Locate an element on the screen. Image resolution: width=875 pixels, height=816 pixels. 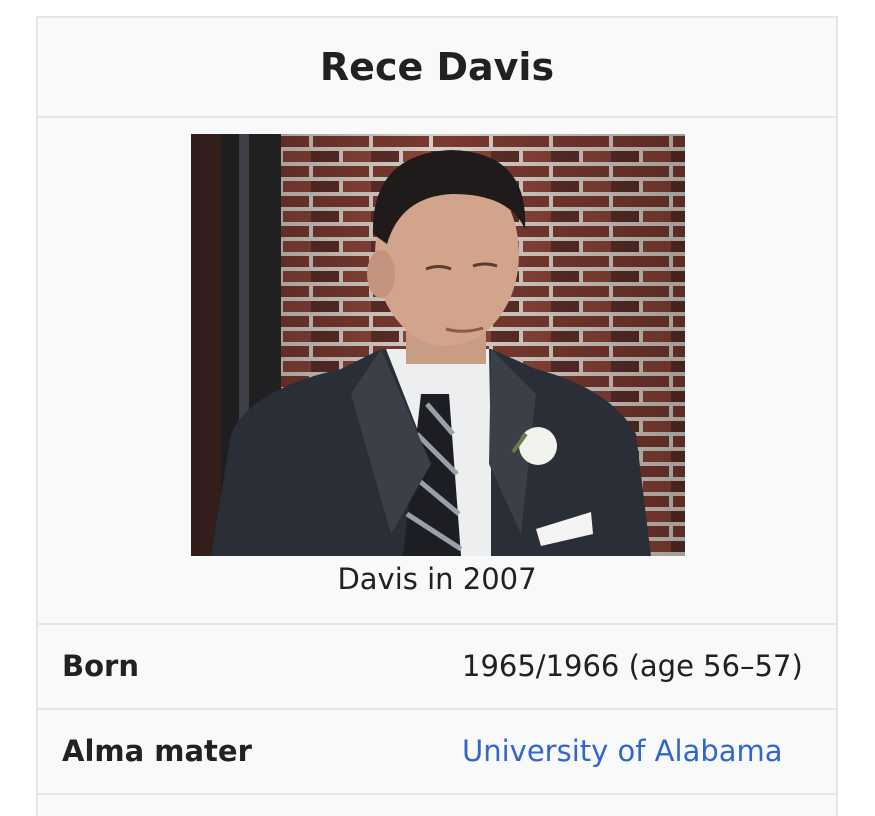
infobox-row-born: Born 1965/1966 (age 56–57) is located at coordinates (437, 667).